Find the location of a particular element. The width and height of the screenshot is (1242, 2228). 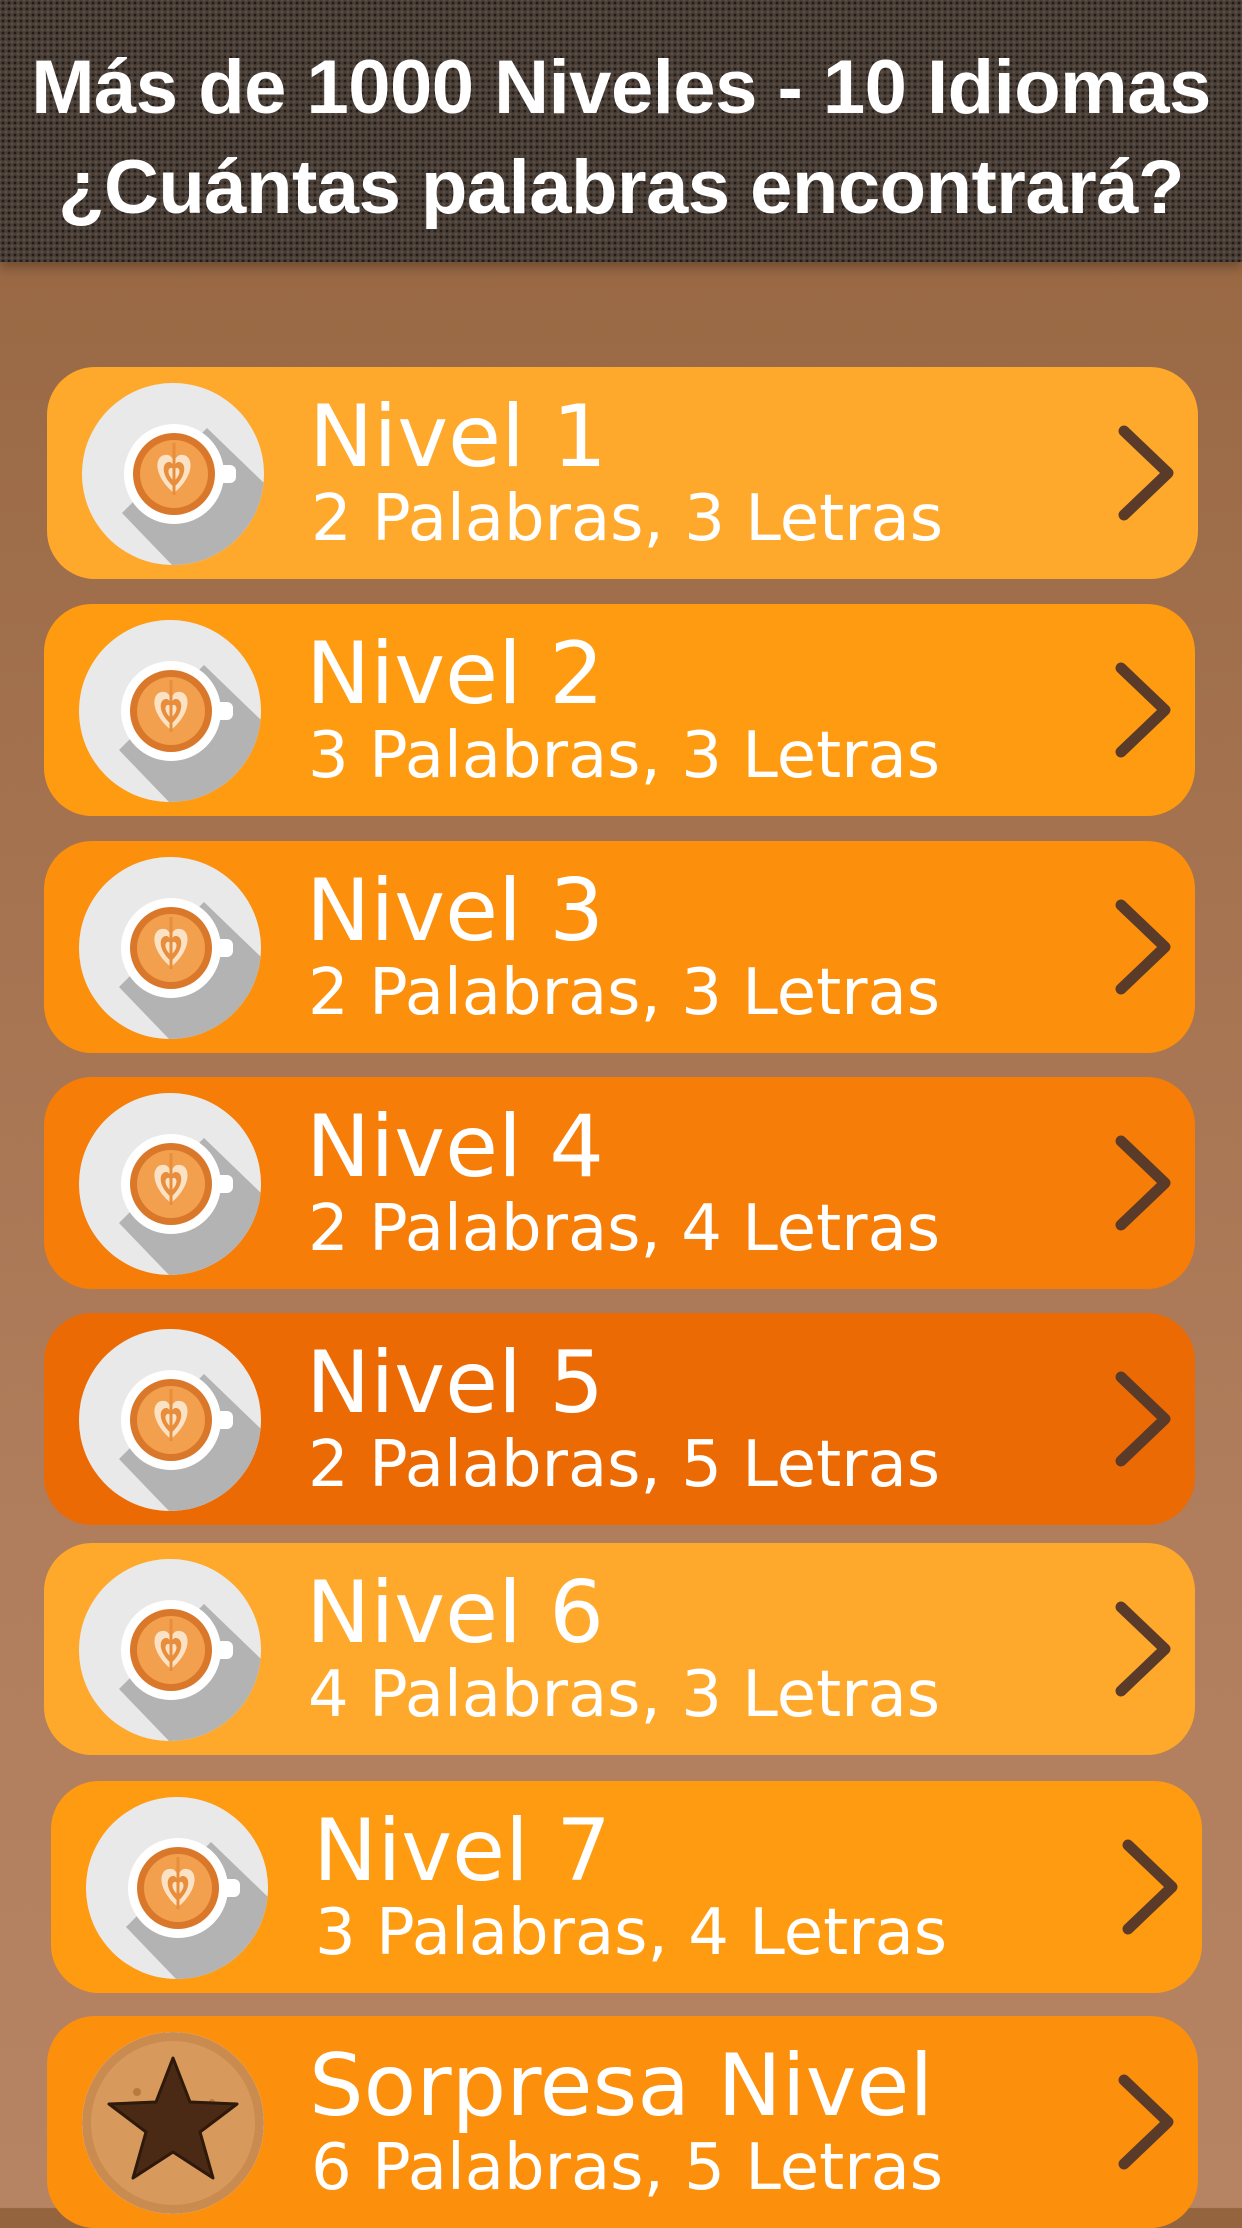

level-subtitle: 6 Palabras, 5 Letras is located at coordinates (627, 2168).